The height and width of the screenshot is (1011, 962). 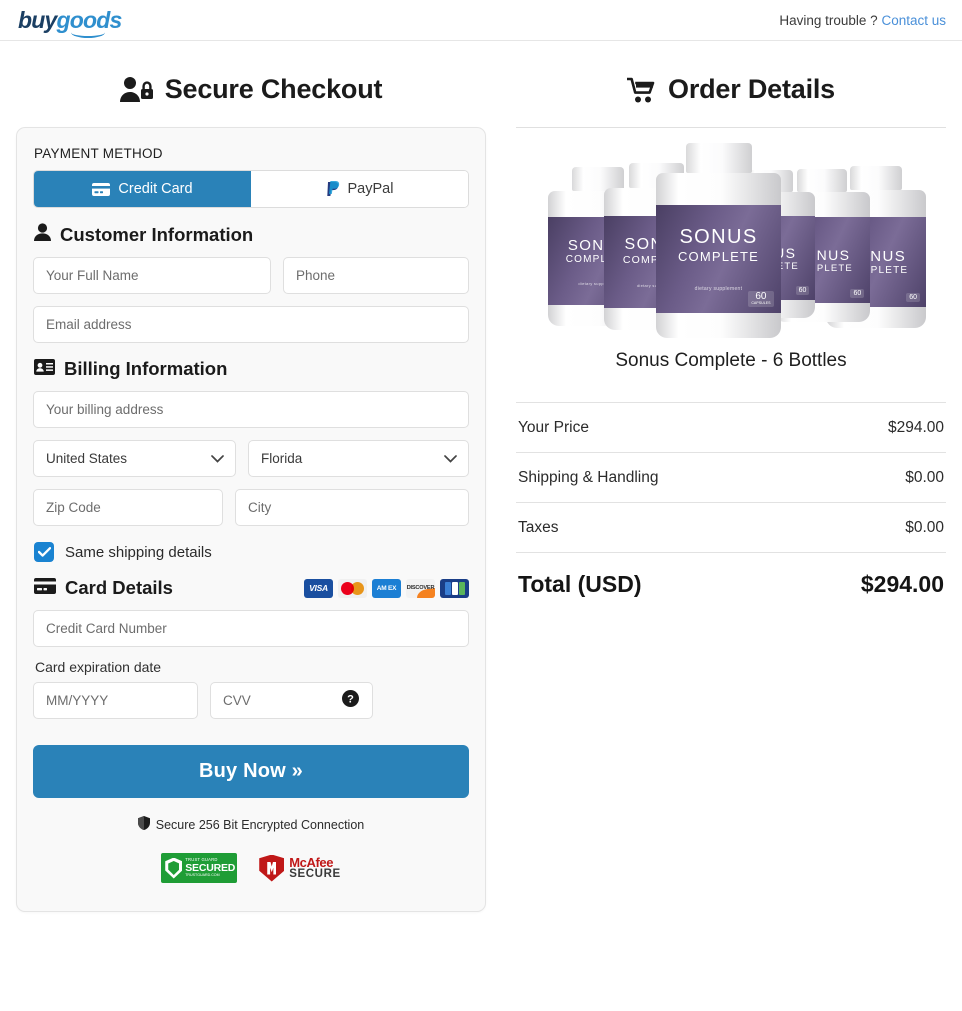 I want to click on shopping-cart-icon, so click(x=642, y=90).